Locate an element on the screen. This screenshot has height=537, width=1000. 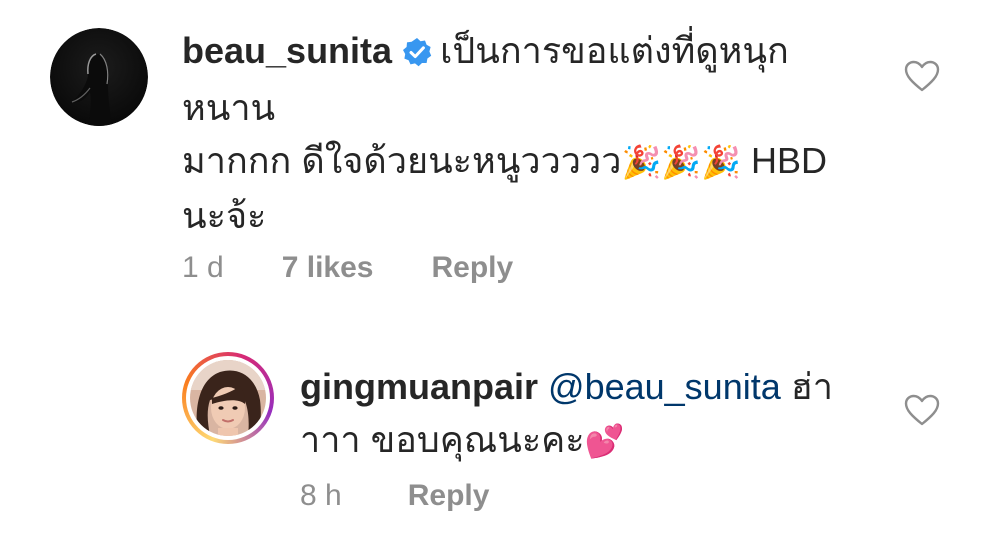
comment-text-line4: นะจ้ะ is located at coordinates (224, 215).